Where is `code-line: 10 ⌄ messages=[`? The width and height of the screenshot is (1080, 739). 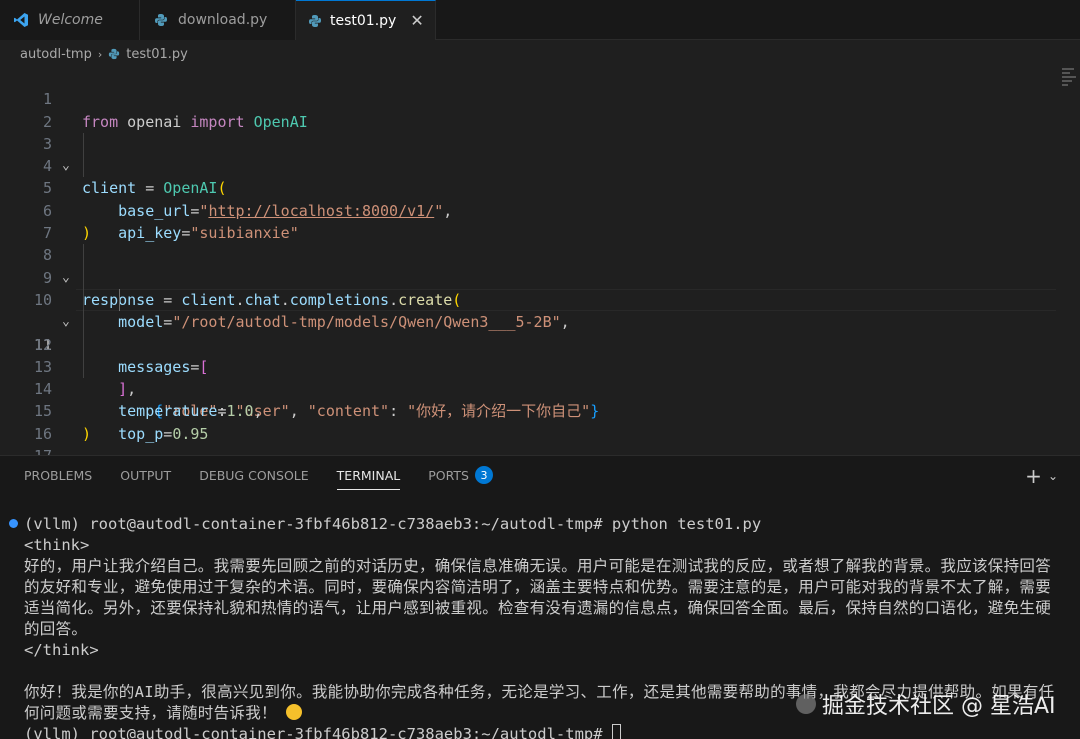 code-line: 10 ⌄ messages=[ is located at coordinates (540, 321).